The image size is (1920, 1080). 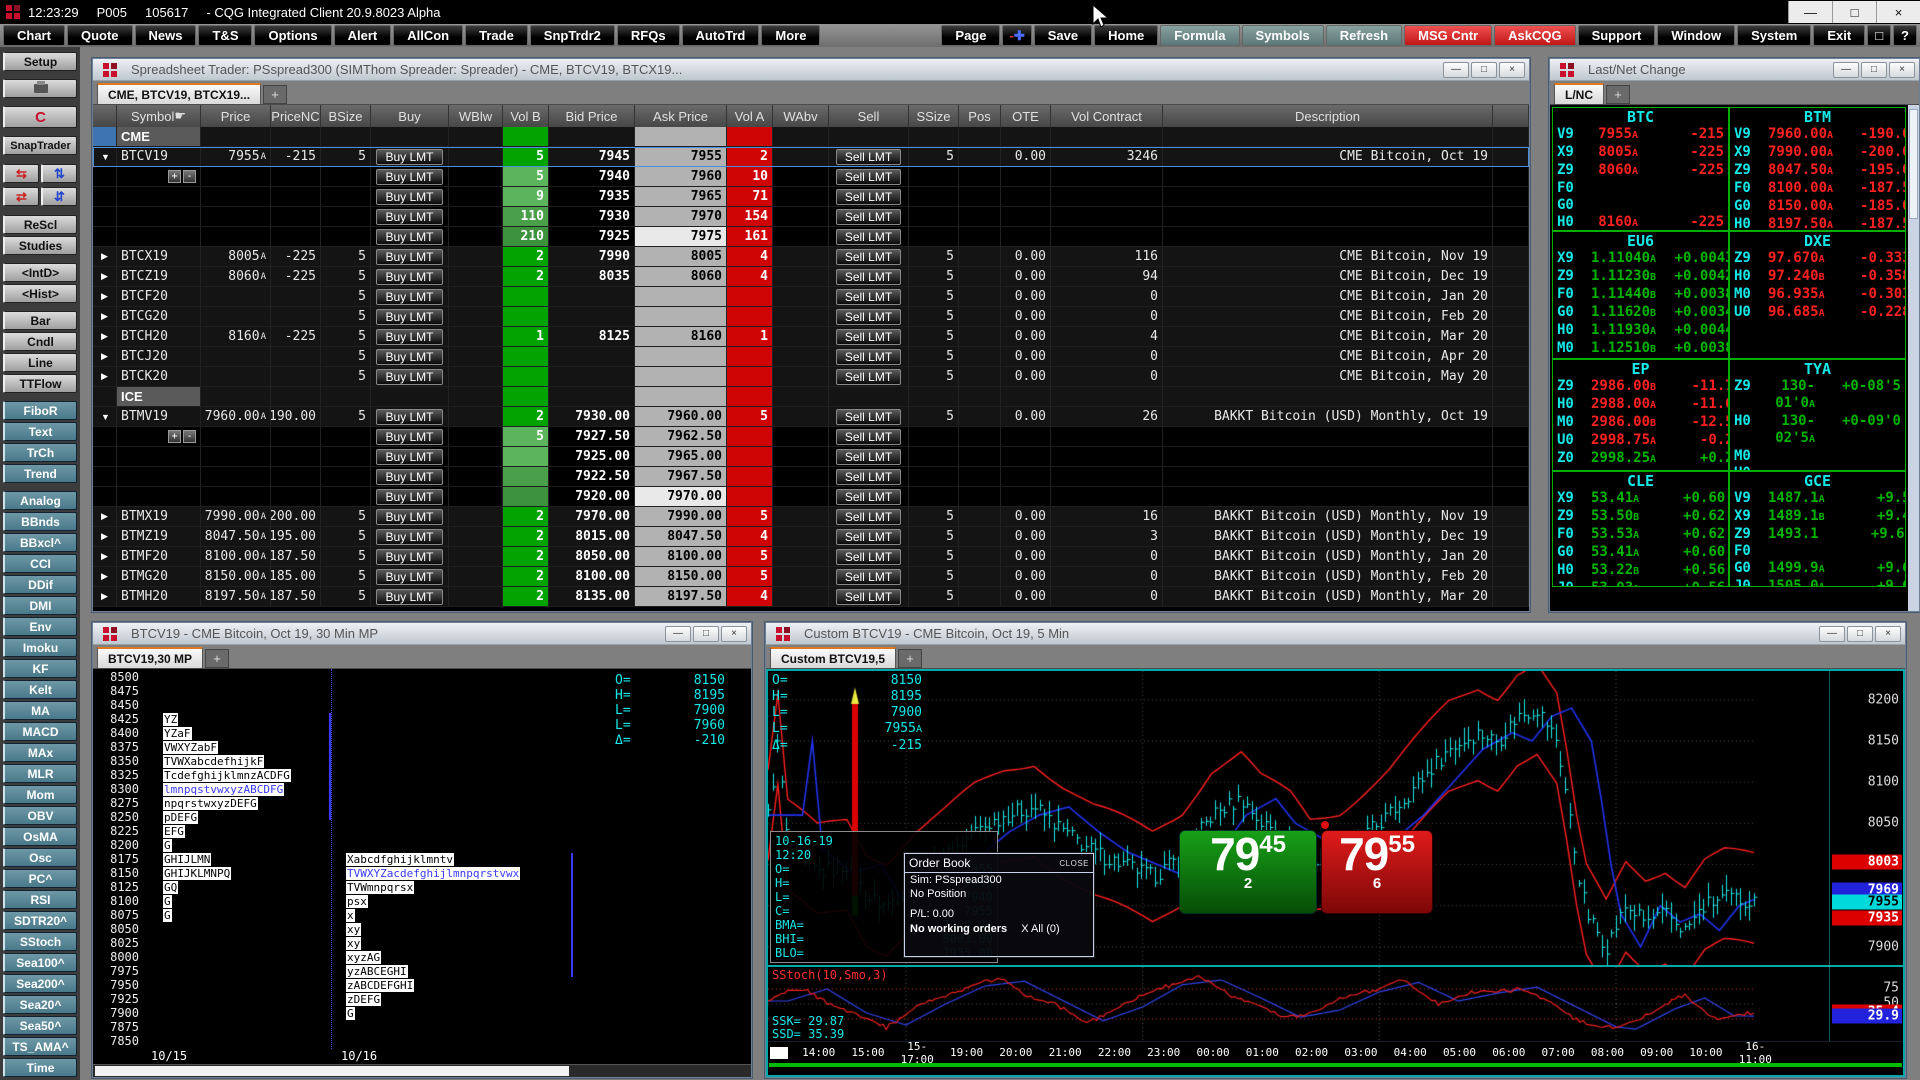 I want to click on custom-chart-tab: Custom BTCV19,5, so click(x=833, y=657).